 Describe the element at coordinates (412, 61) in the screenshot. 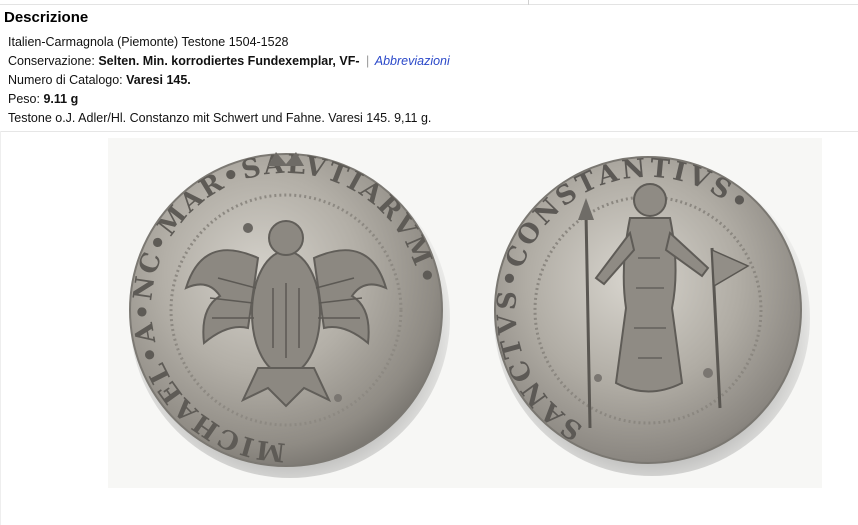

I see `abbreviations-link: Abbreviazioni` at that location.